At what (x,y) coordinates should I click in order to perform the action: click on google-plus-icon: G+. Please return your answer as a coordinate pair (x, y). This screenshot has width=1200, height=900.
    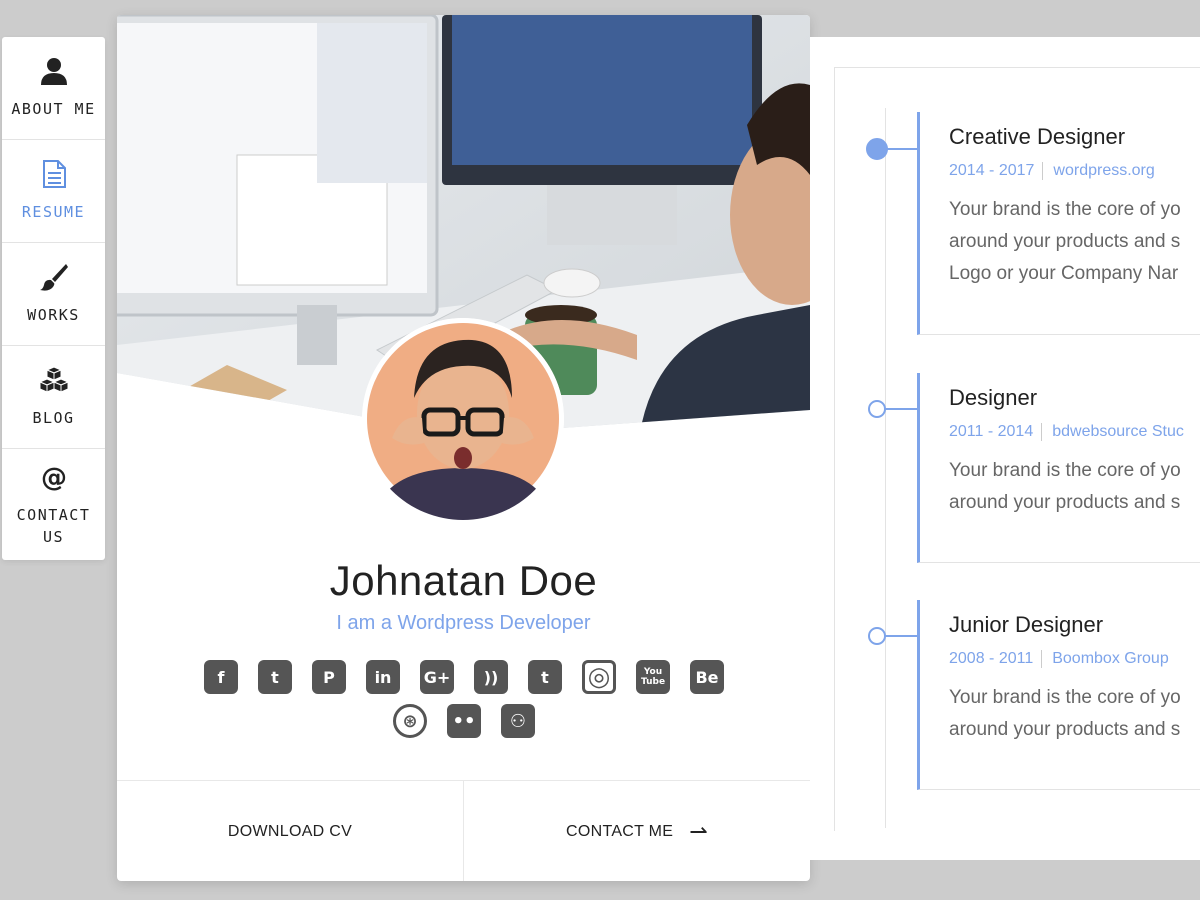
    Looking at the image, I should click on (437, 677).